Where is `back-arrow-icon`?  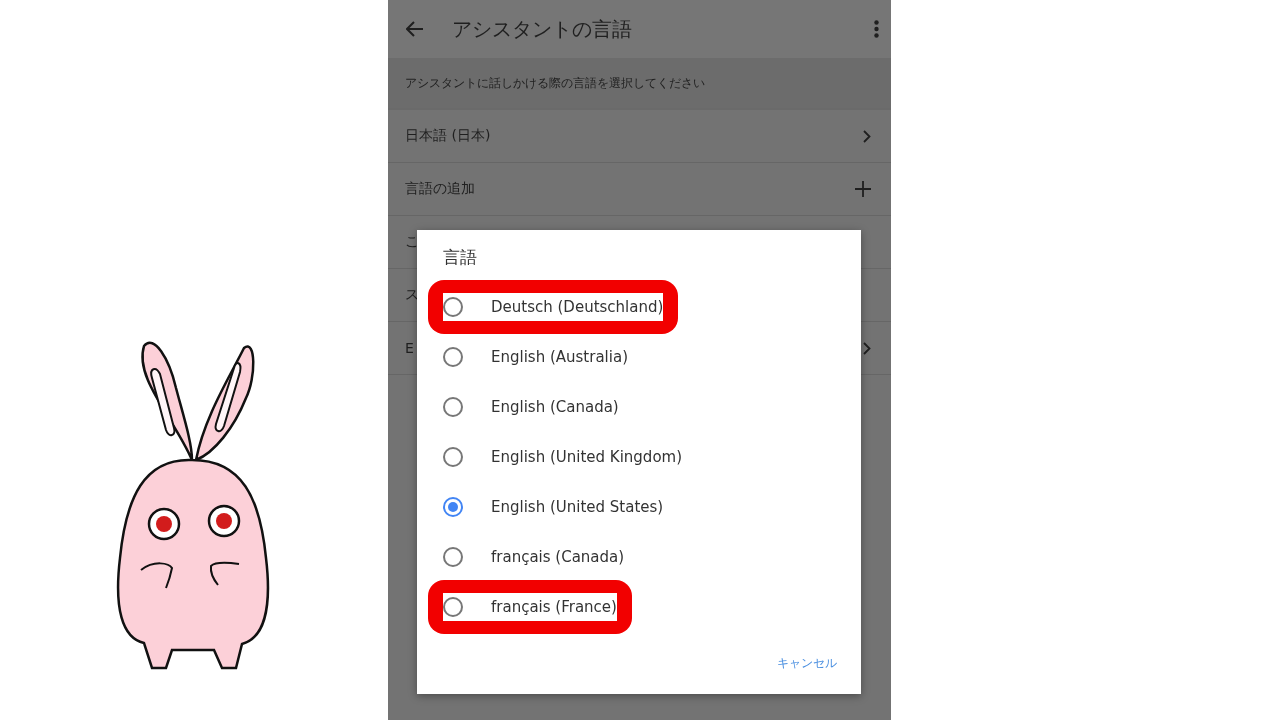 back-arrow-icon is located at coordinates (415, 29).